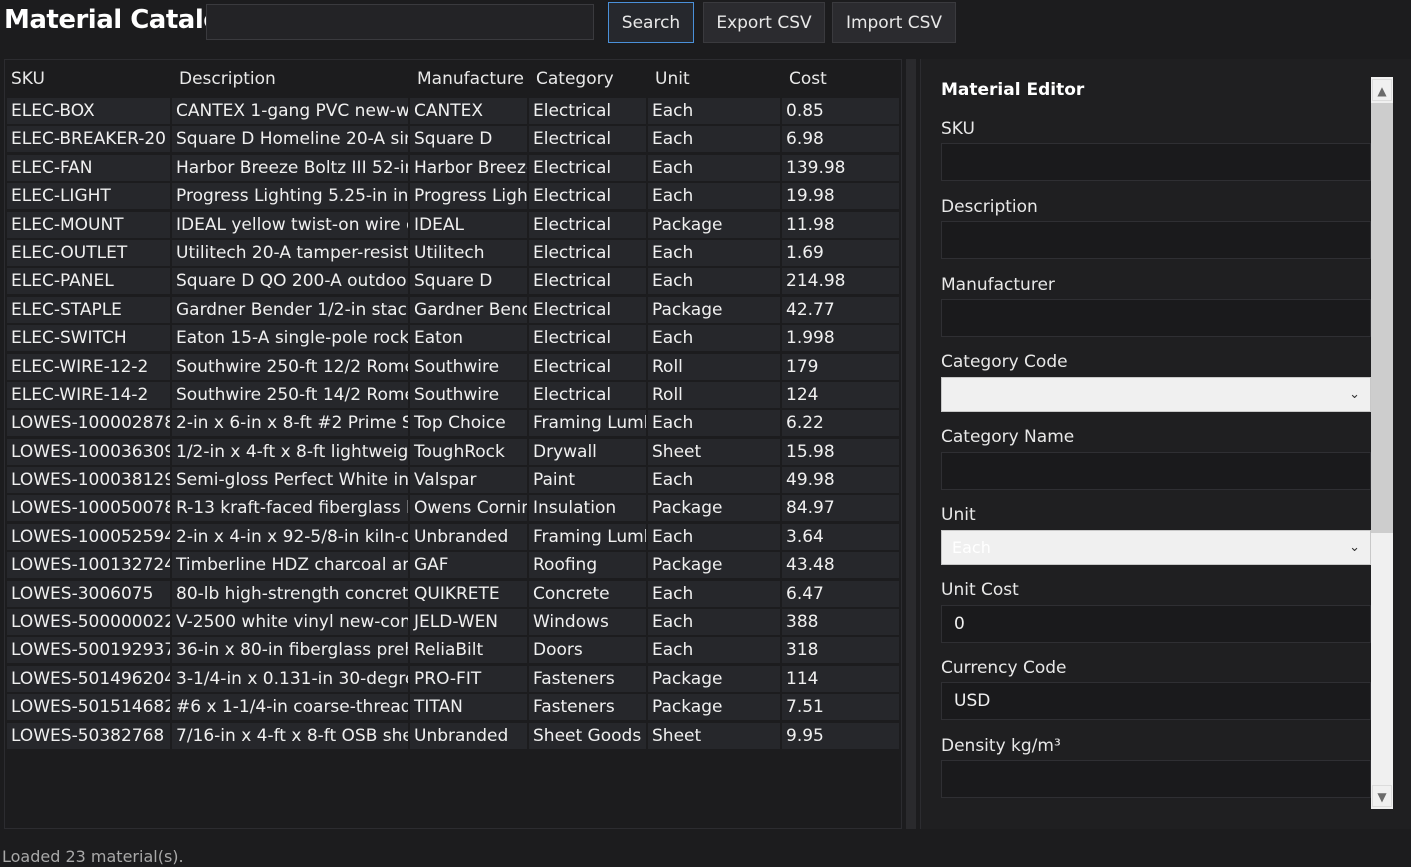 The height and width of the screenshot is (867, 1411). Describe the element at coordinates (88, 281) in the screenshot. I see `cell-sku: ELEC-PANEL` at that location.